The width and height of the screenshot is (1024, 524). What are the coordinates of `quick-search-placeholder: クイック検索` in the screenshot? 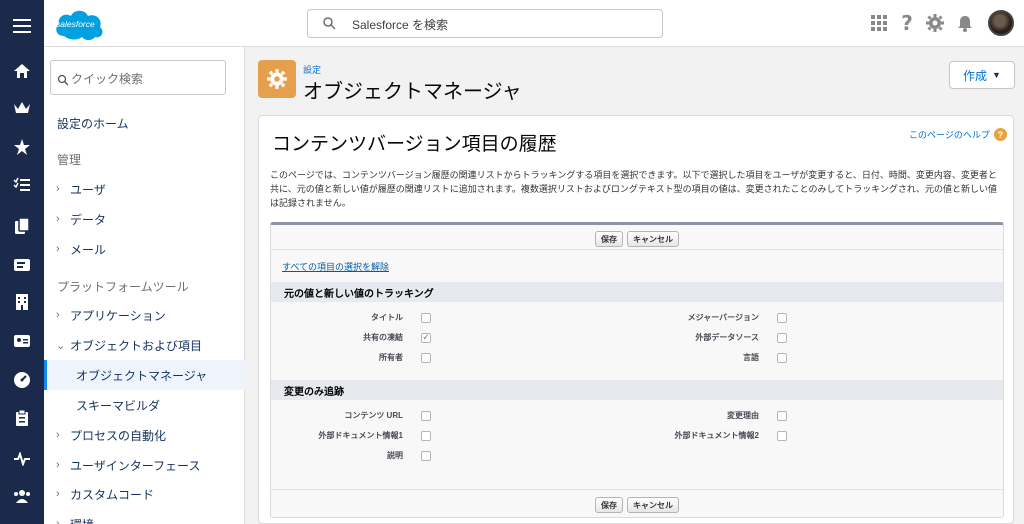 It's located at (107, 79).